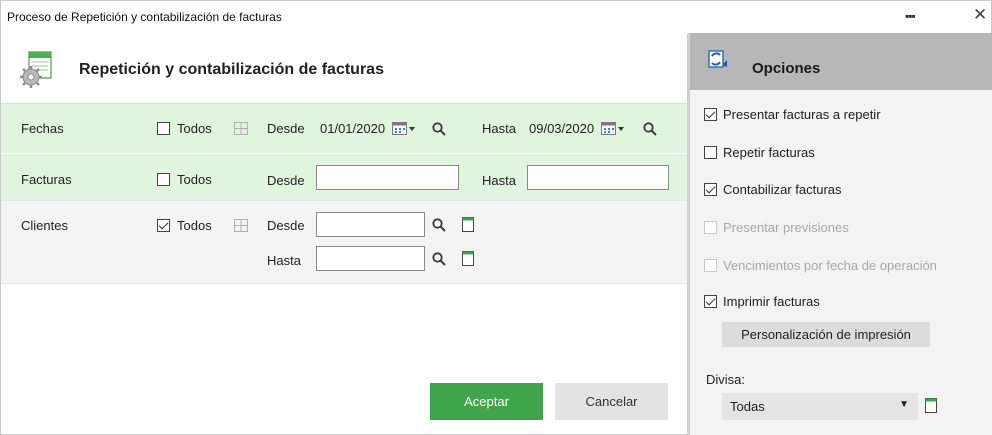 This screenshot has height=435, width=992. Describe the element at coordinates (286, 225) in the screenshot. I see `clientes-desde-label: Desde` at that location.